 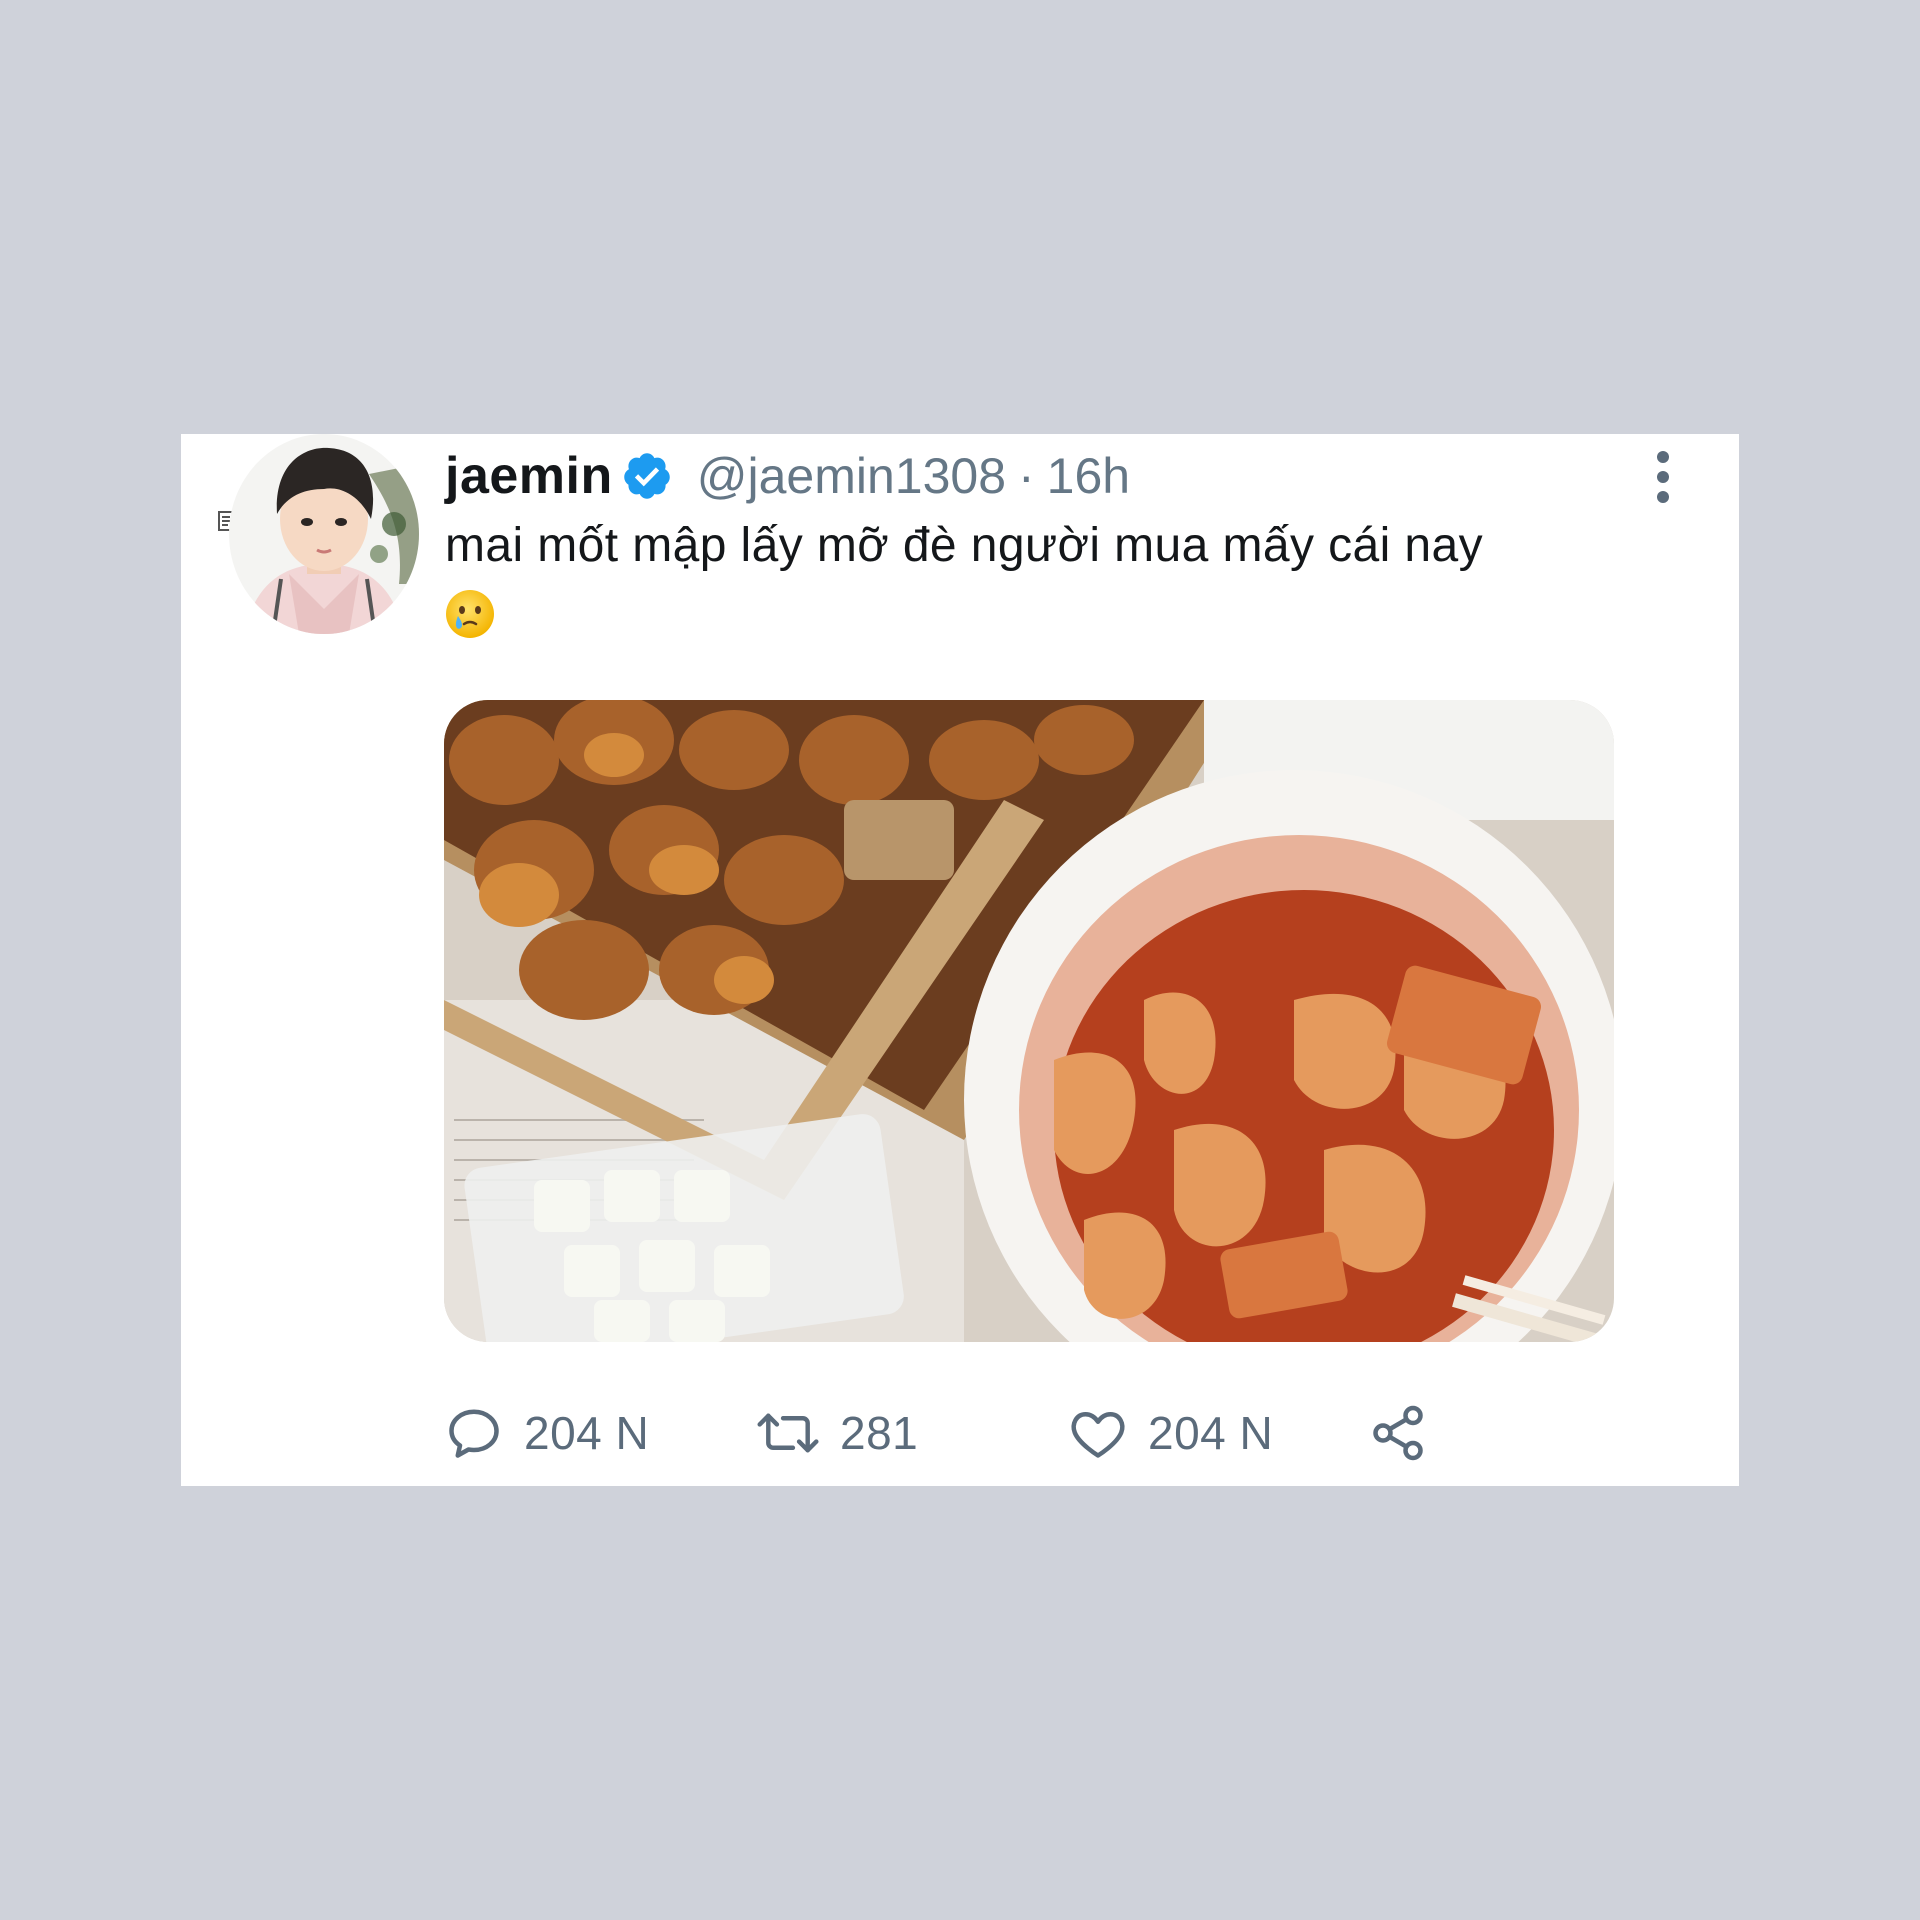 What do you see at coordinates (788, 1433) in the screenshot?
I see `retweet-icon` at bounding box center [788, 1433].